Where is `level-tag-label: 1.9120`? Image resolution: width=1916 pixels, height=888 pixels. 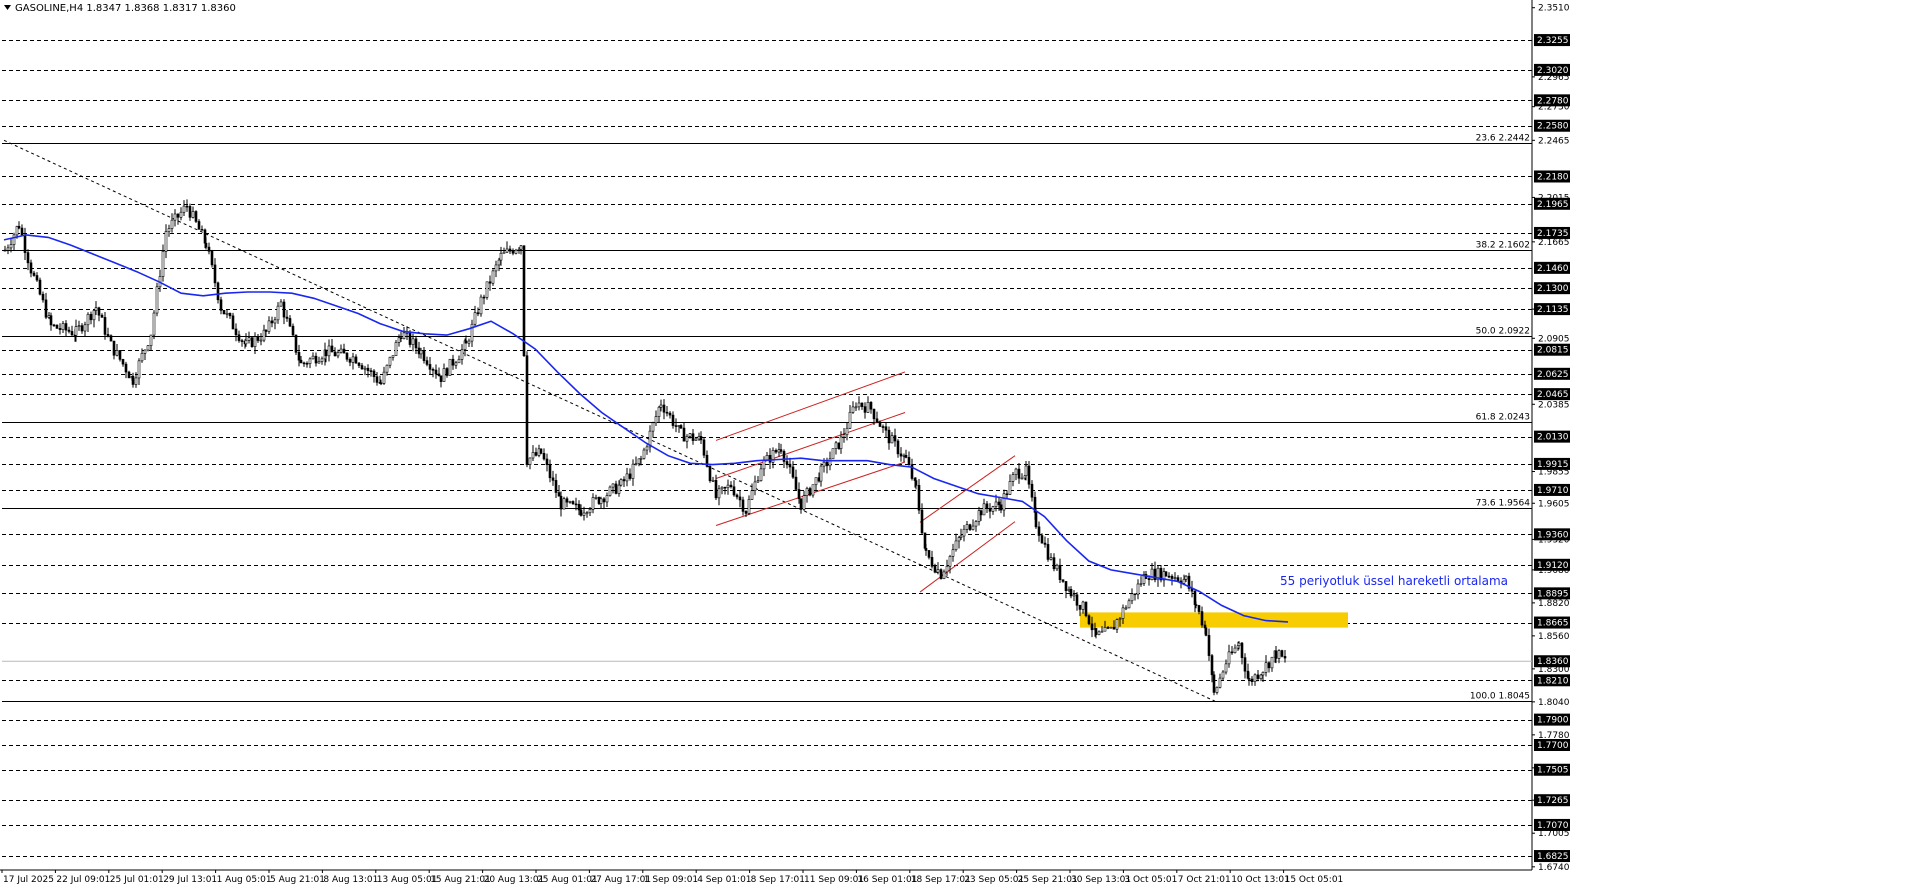 level-tag-label: 1.9120 is located at coordinates (1553, 566).